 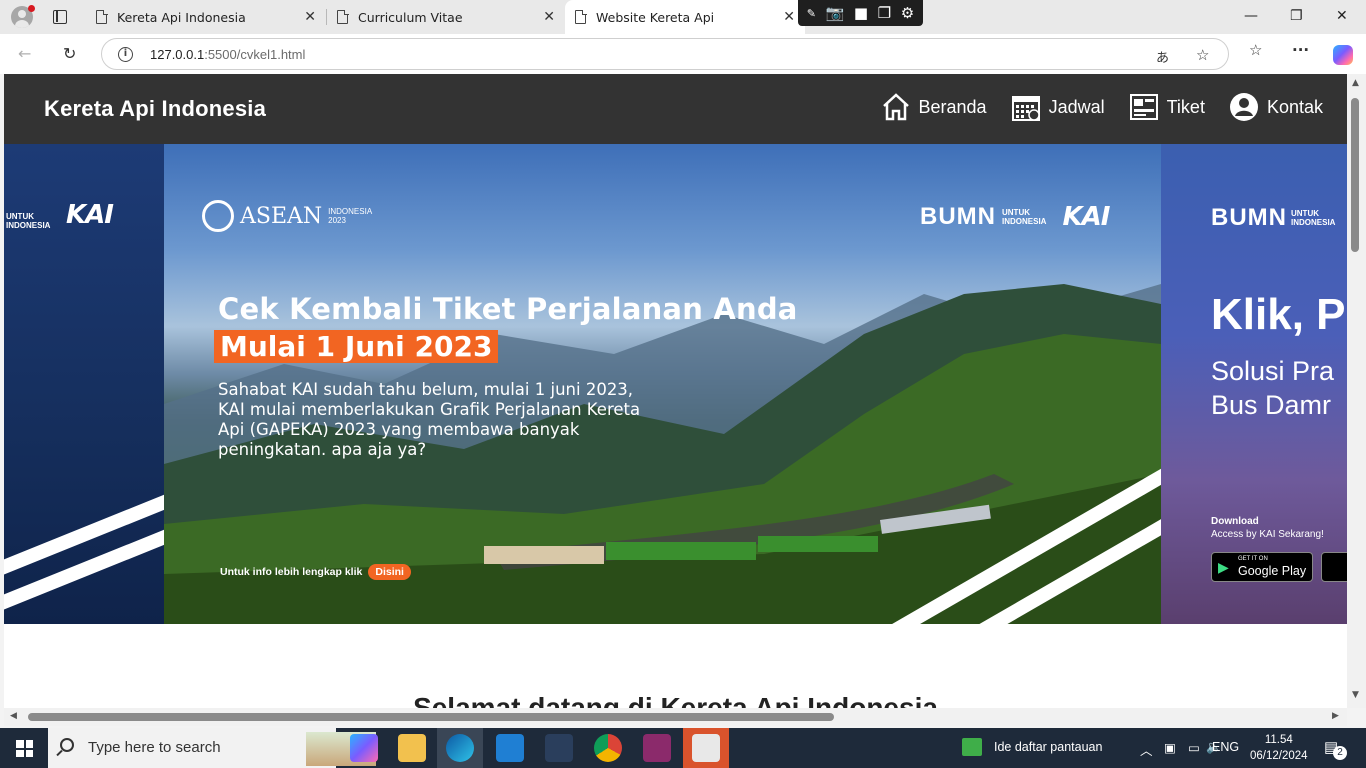 What do you see at coordinates (1251, 16) in the screenshot?
I see `minimize-icon: —` at bounding box center [1251, 16].